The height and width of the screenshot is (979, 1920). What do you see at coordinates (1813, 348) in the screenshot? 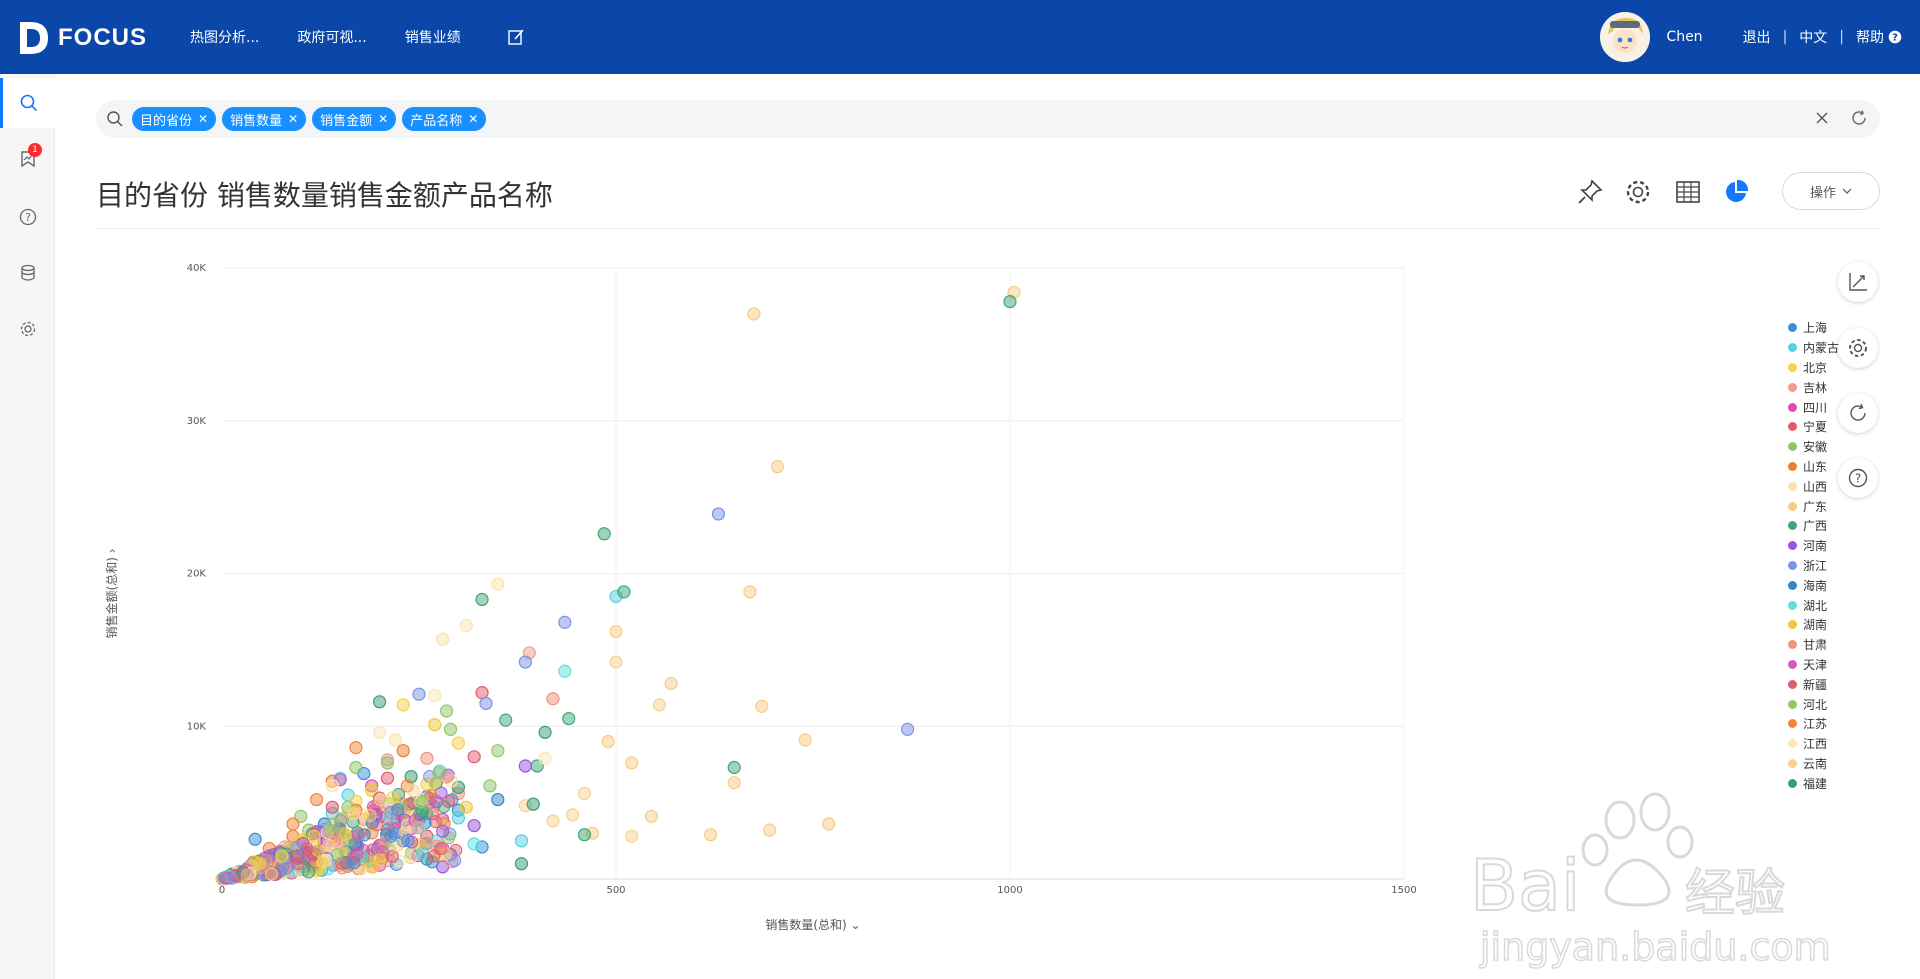
I see `legend-item: 内蒙古` at bounding box center [1813, 348].